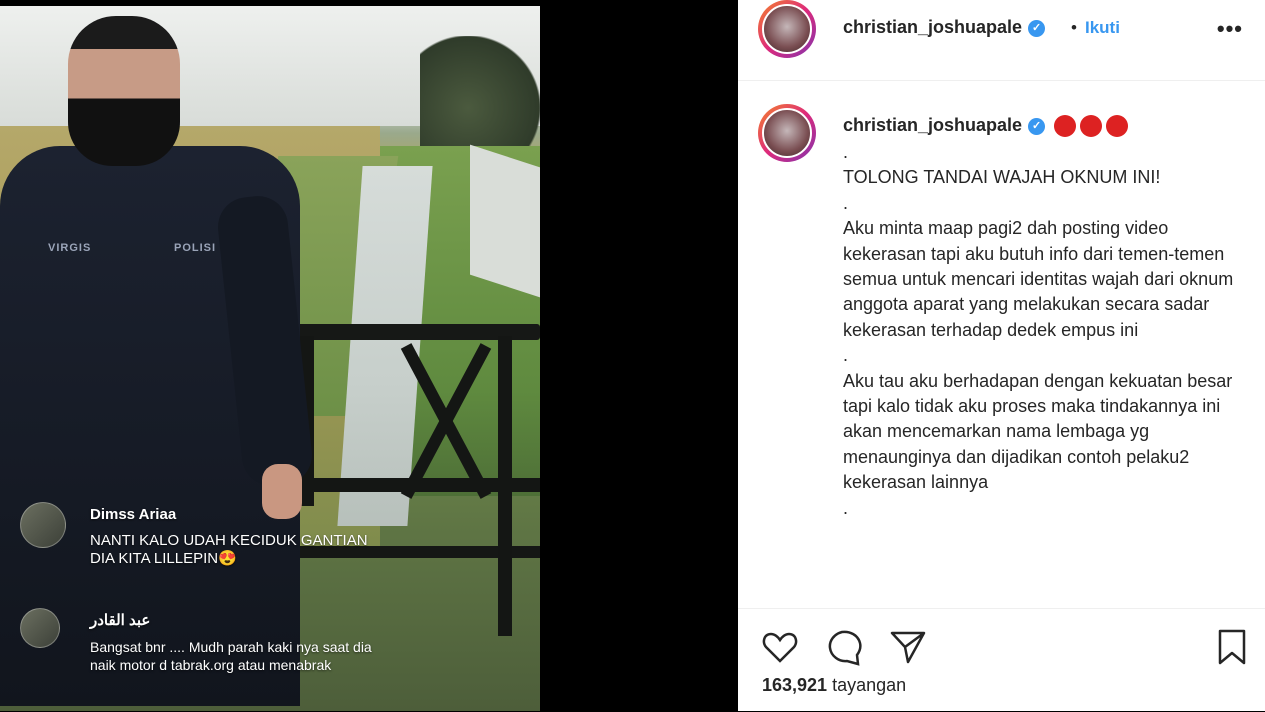  Describe the element at coordinates (932, 27) in the screenshot. I see `username: christian_joshuapale` at that location.